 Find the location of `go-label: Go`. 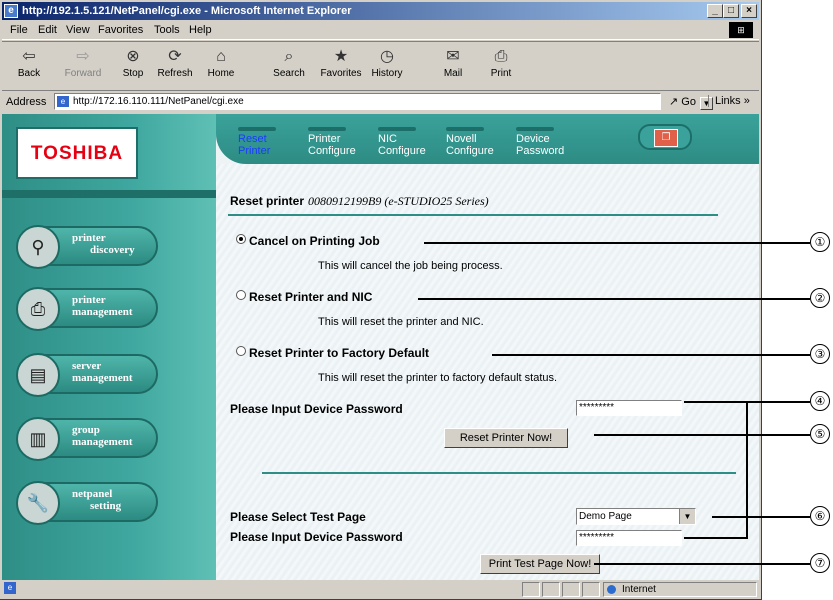

go-label: Go is located at coordinates (688, 102).